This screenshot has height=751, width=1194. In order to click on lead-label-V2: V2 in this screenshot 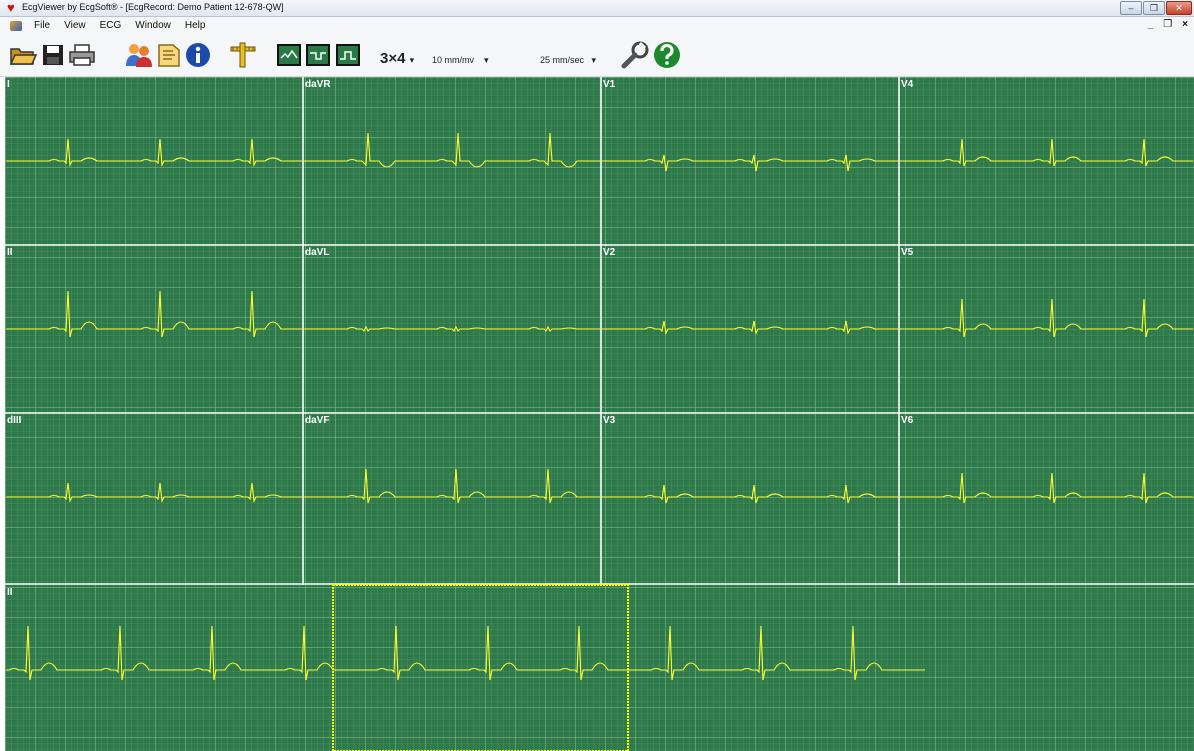, I will do `click(609, 252)`.